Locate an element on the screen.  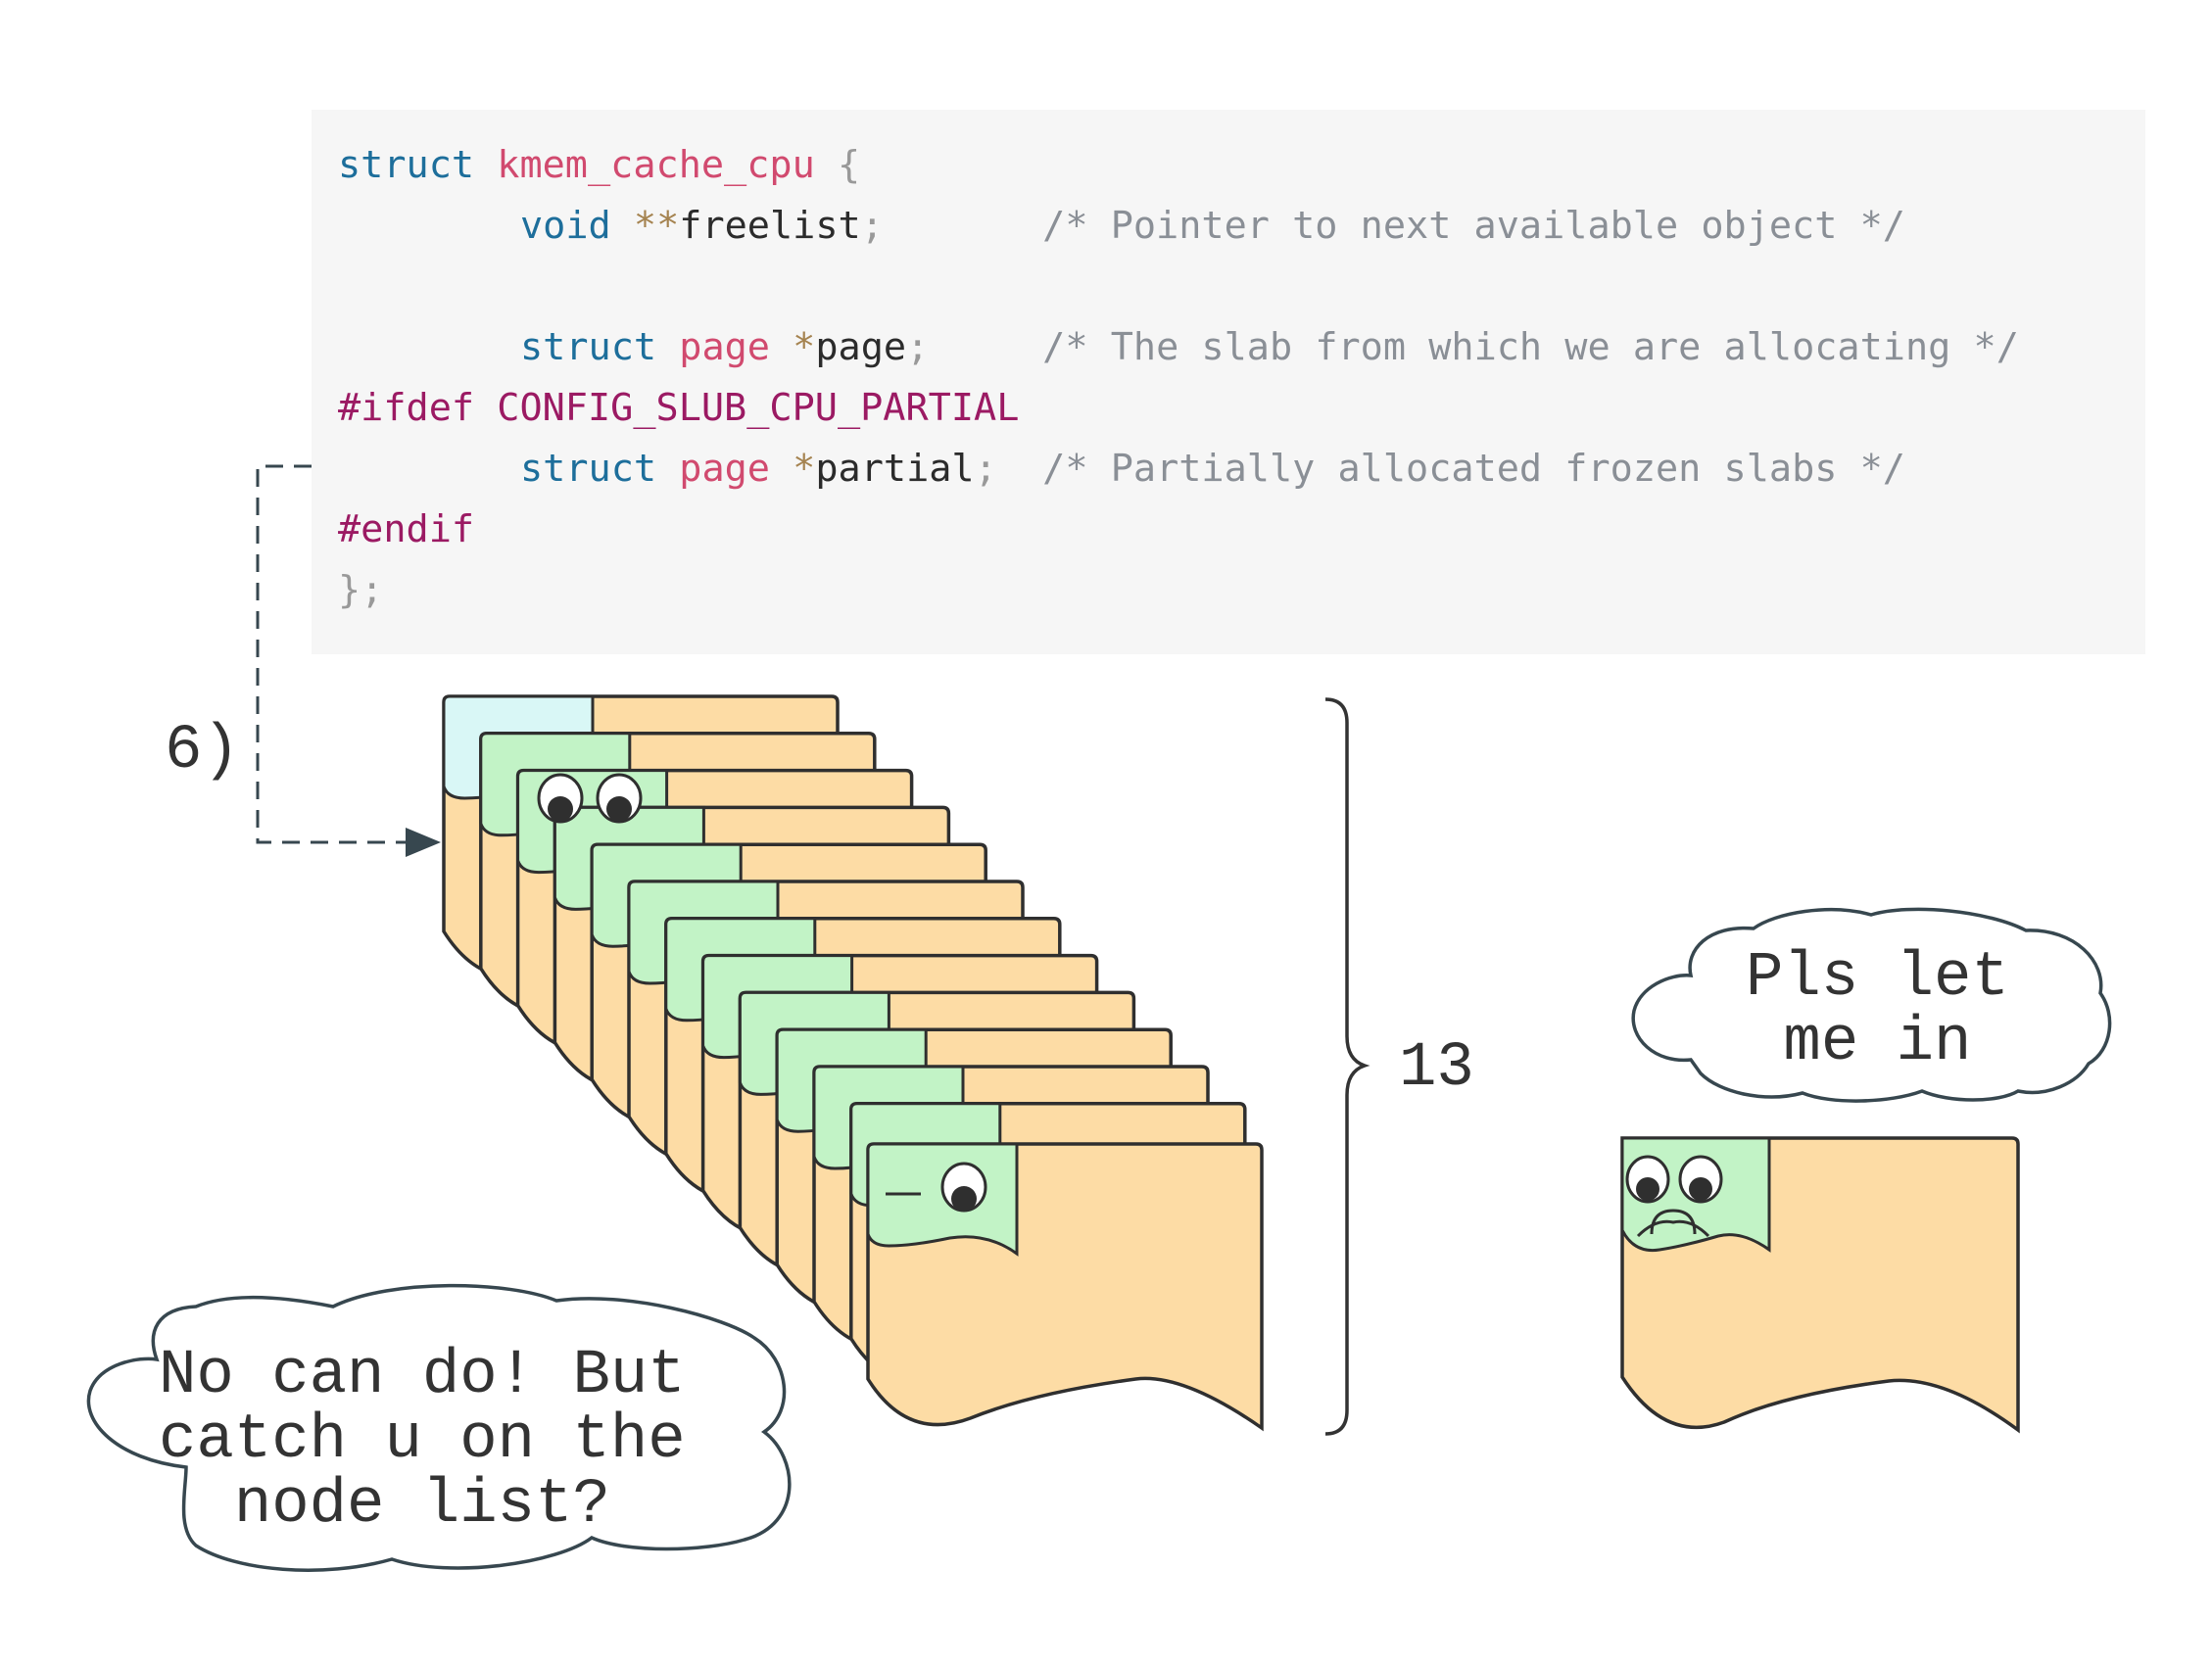
slab-page-header is located at coordinates (942, 1199).